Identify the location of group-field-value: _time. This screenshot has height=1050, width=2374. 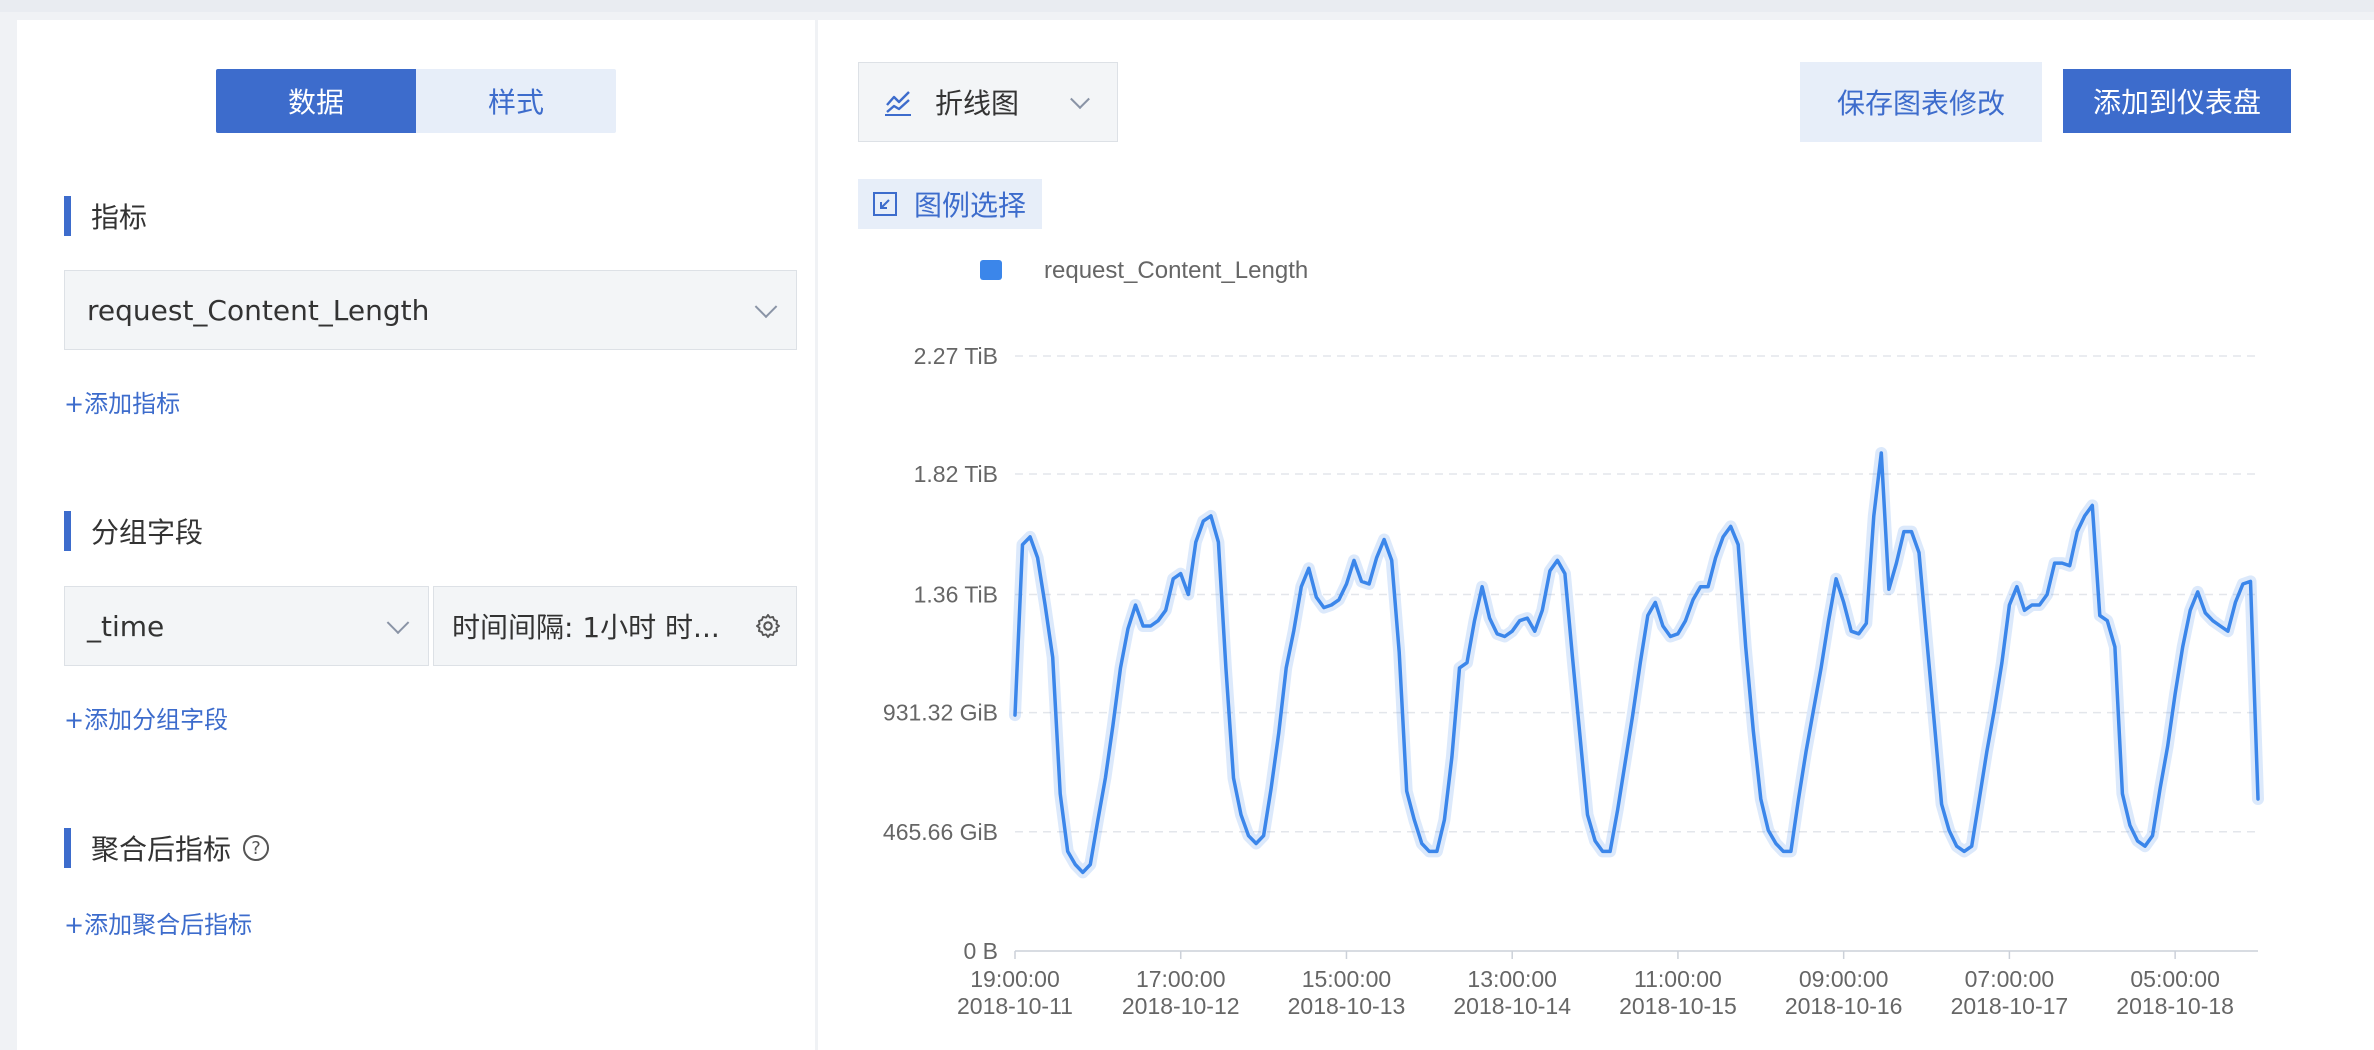
(126, 626).